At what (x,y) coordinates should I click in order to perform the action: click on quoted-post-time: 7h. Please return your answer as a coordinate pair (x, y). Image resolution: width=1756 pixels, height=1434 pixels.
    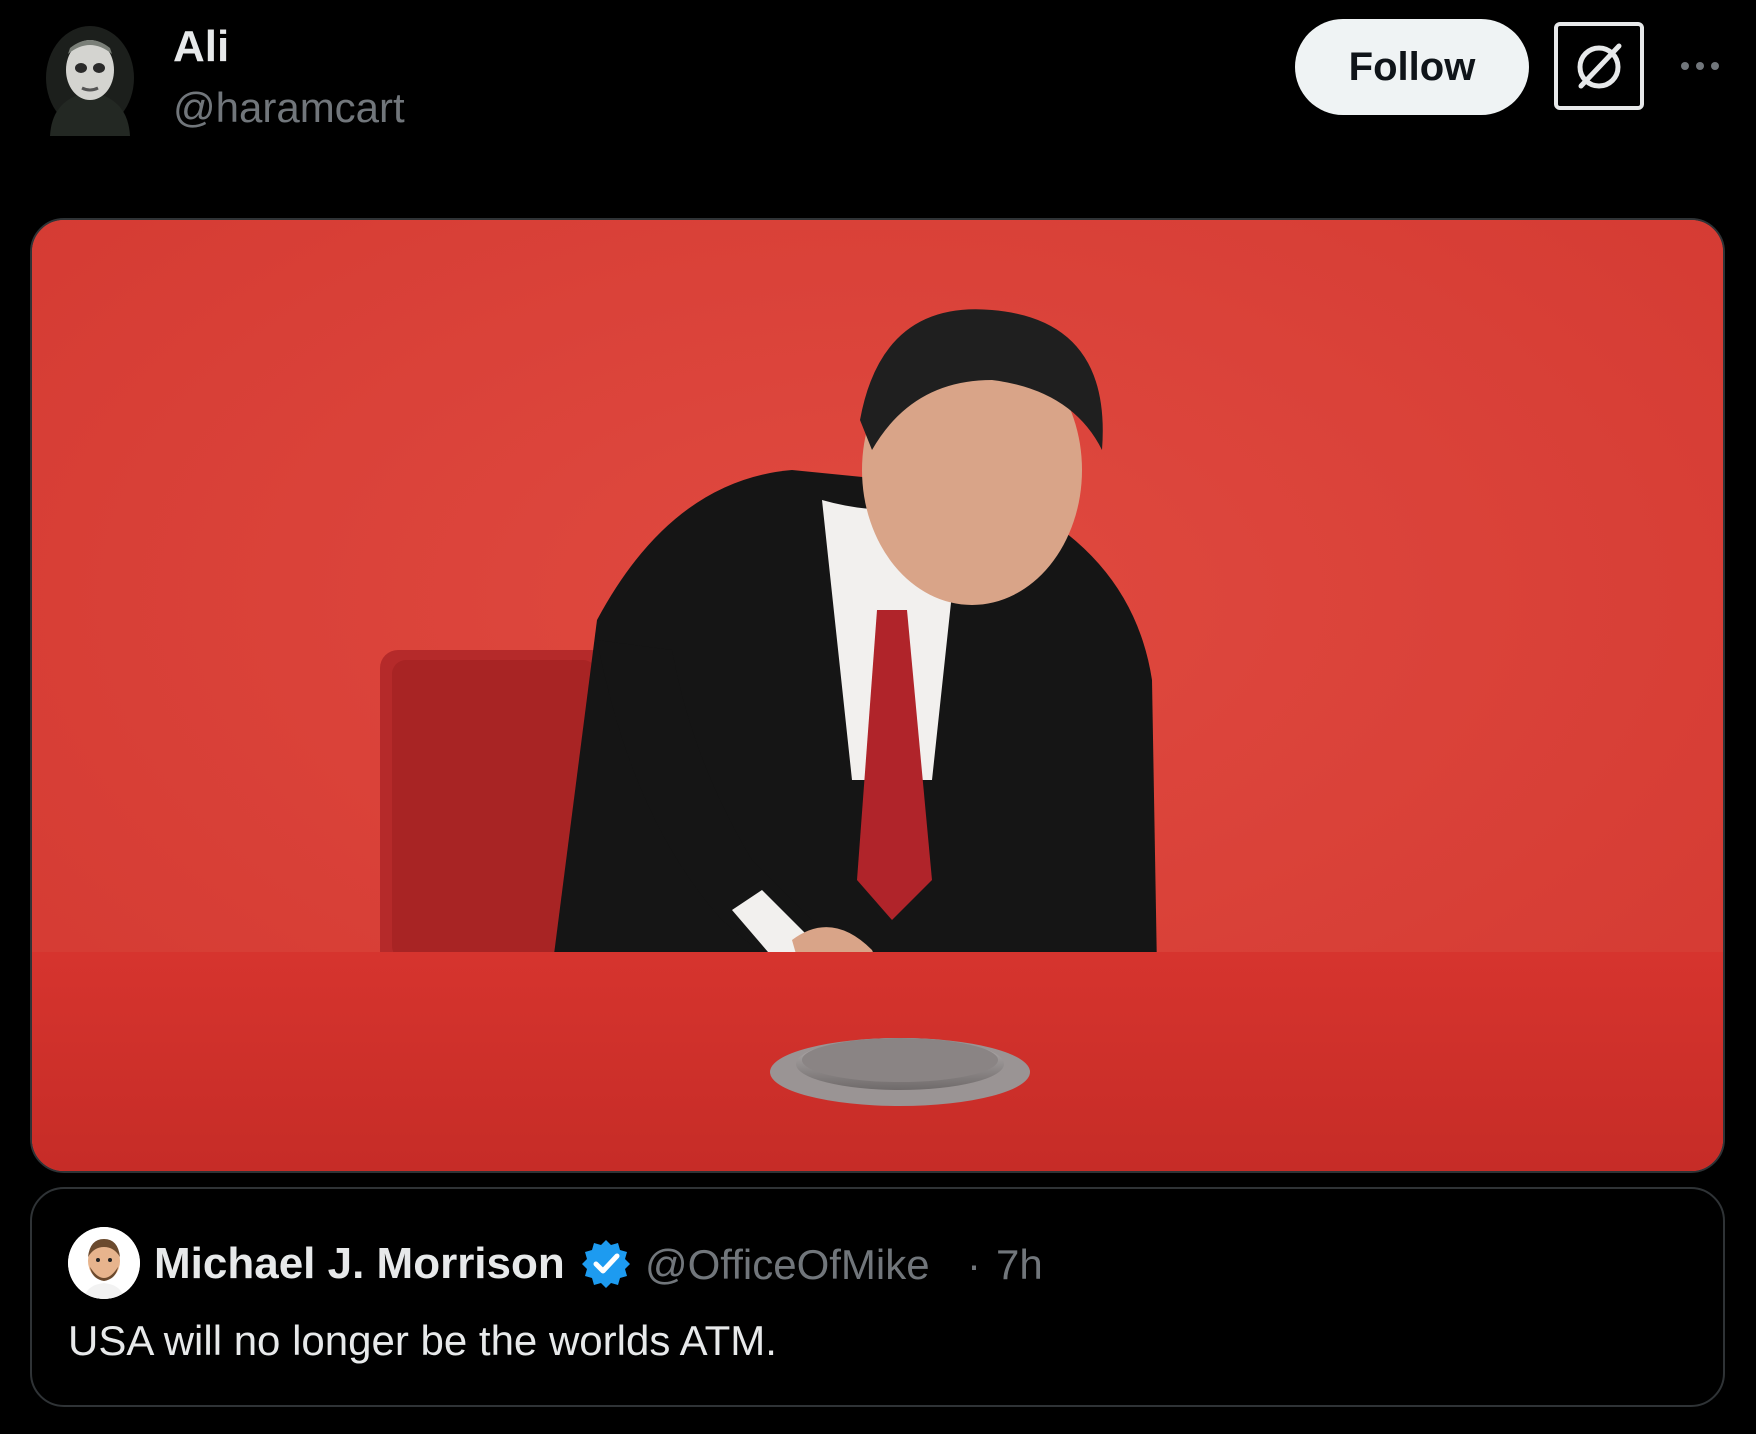
    Looking at the image, I should click on (1019, 1265).